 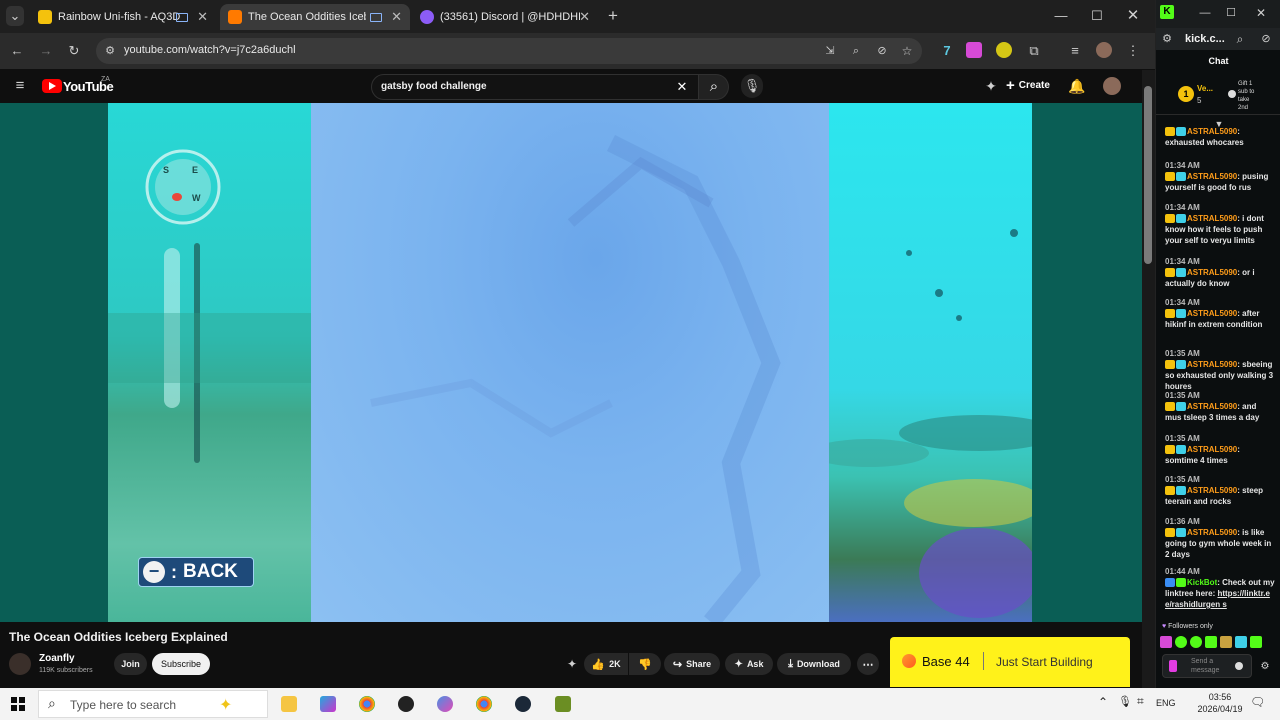 What do you see at coordinates (505, 17) in the screenshot?
I see `tab-discord: (33561) Discord | @HDHDHDH ✕` at bounding box center [505, 17].